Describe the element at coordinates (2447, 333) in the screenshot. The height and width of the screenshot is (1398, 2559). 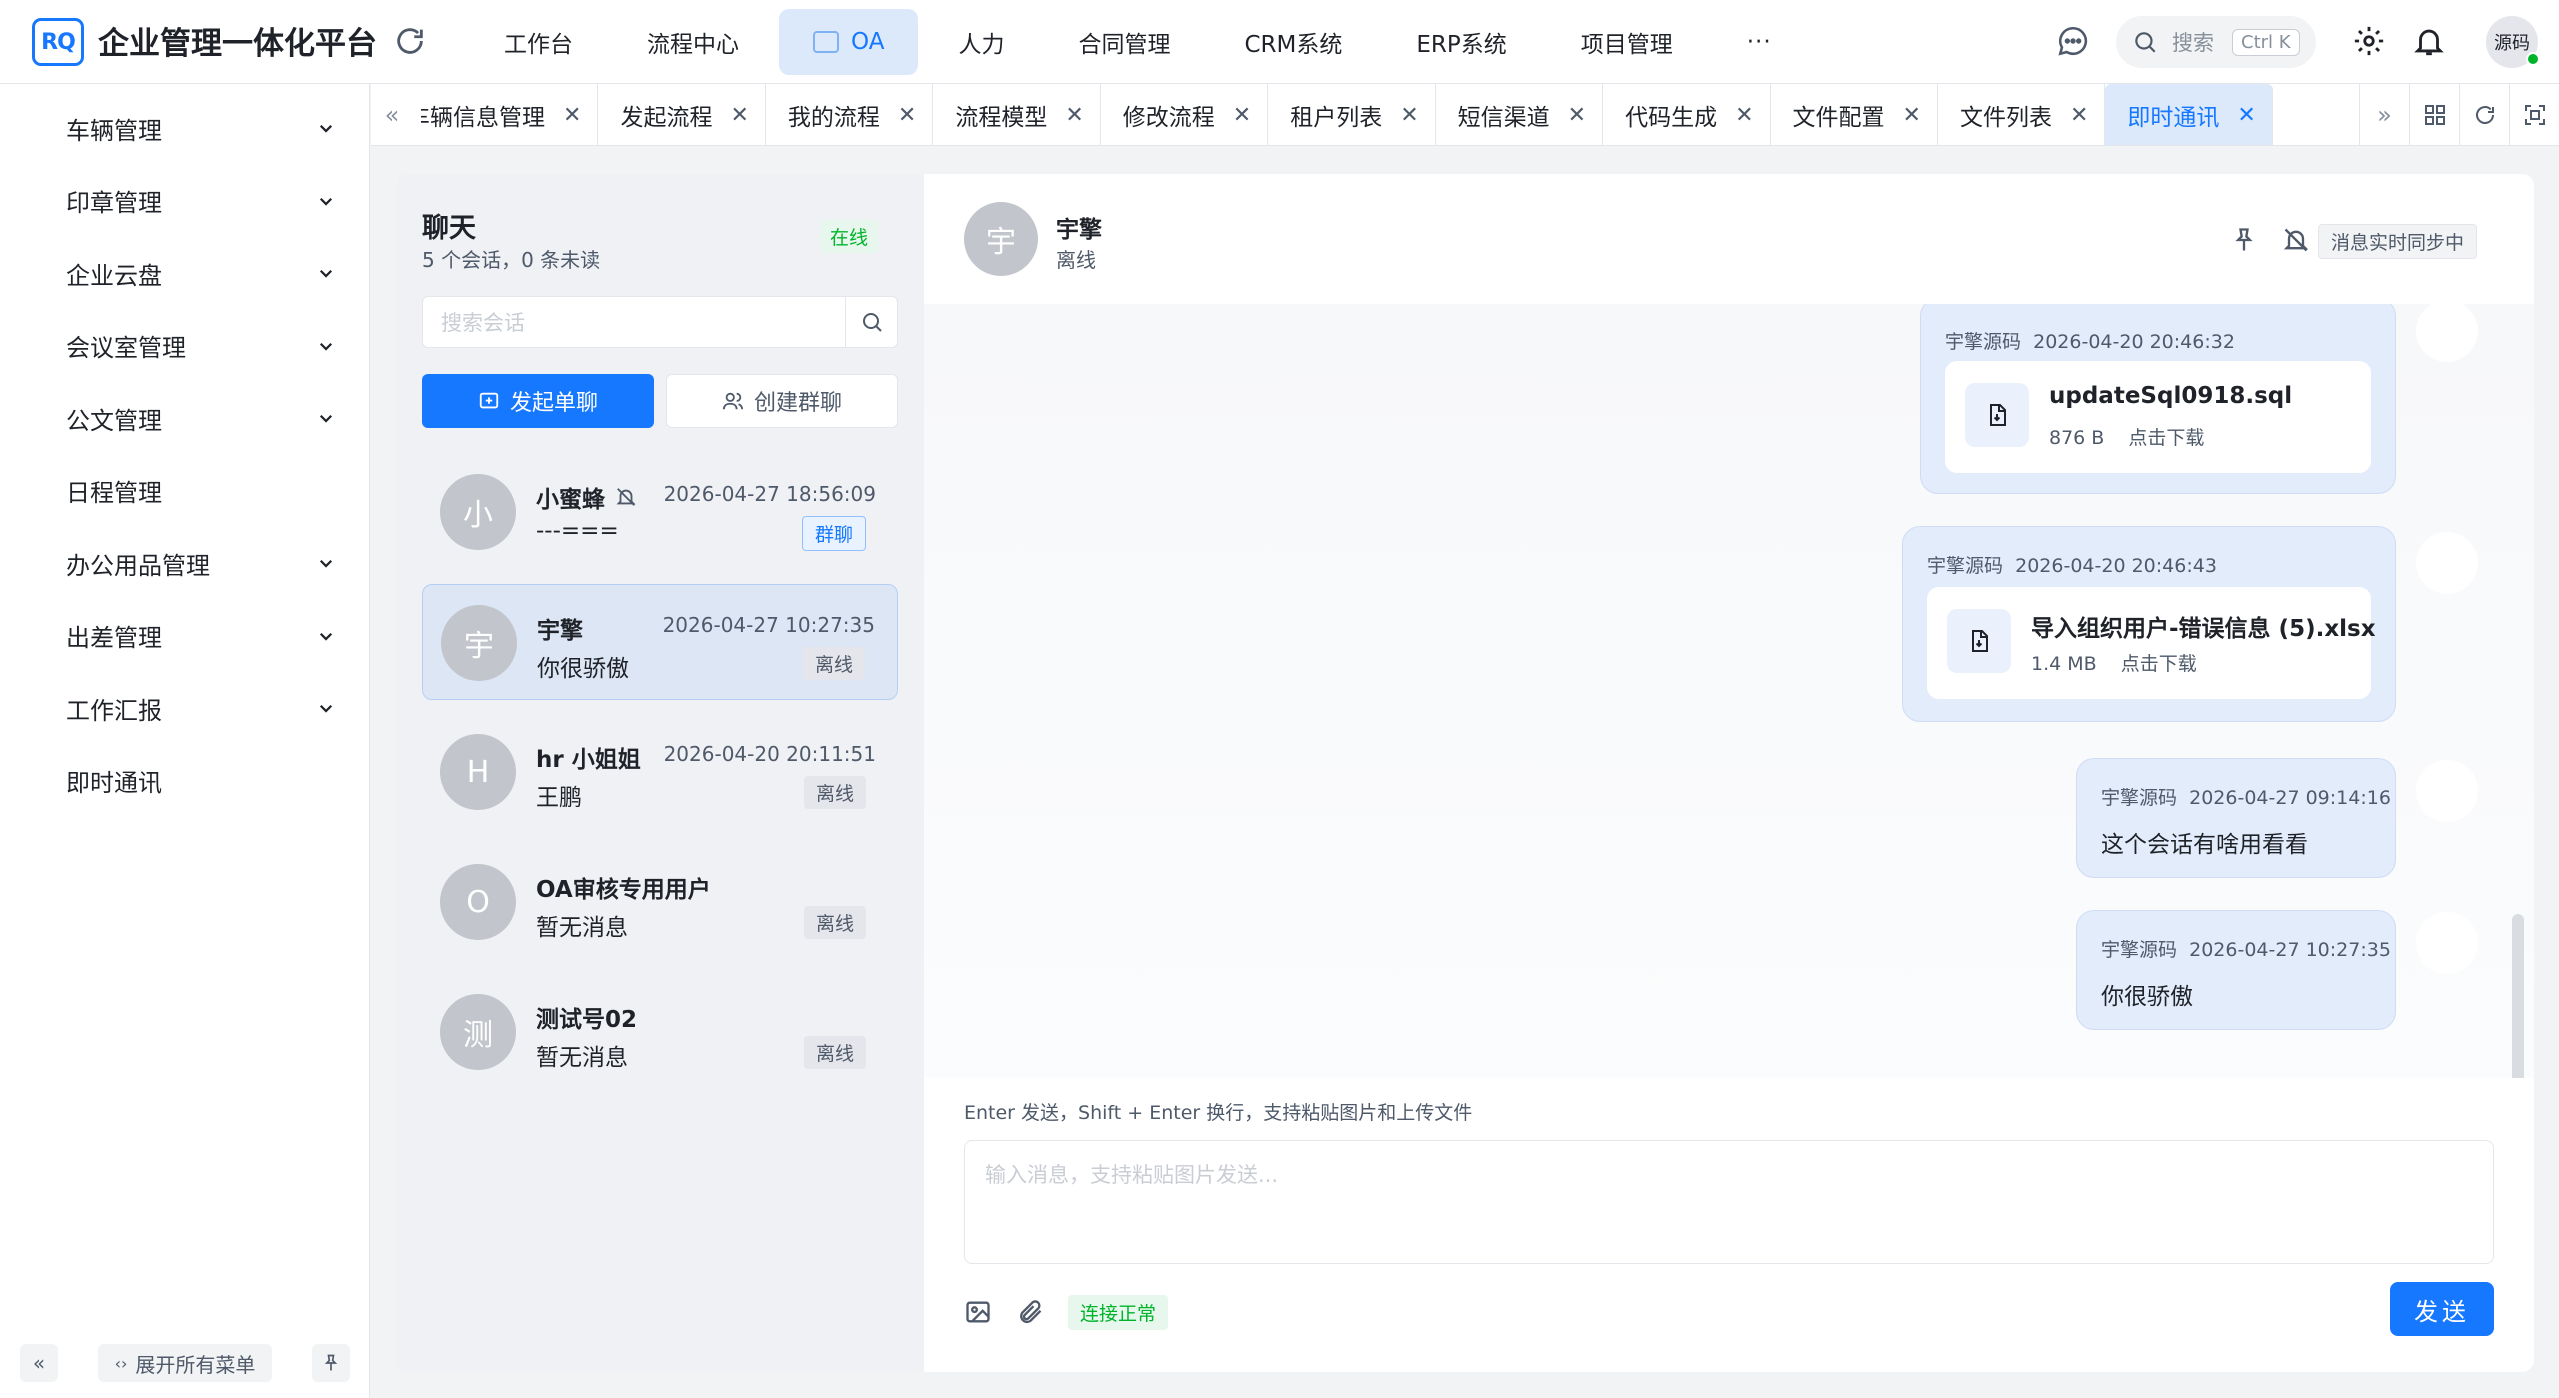
I see `sender-avatar` at that location.